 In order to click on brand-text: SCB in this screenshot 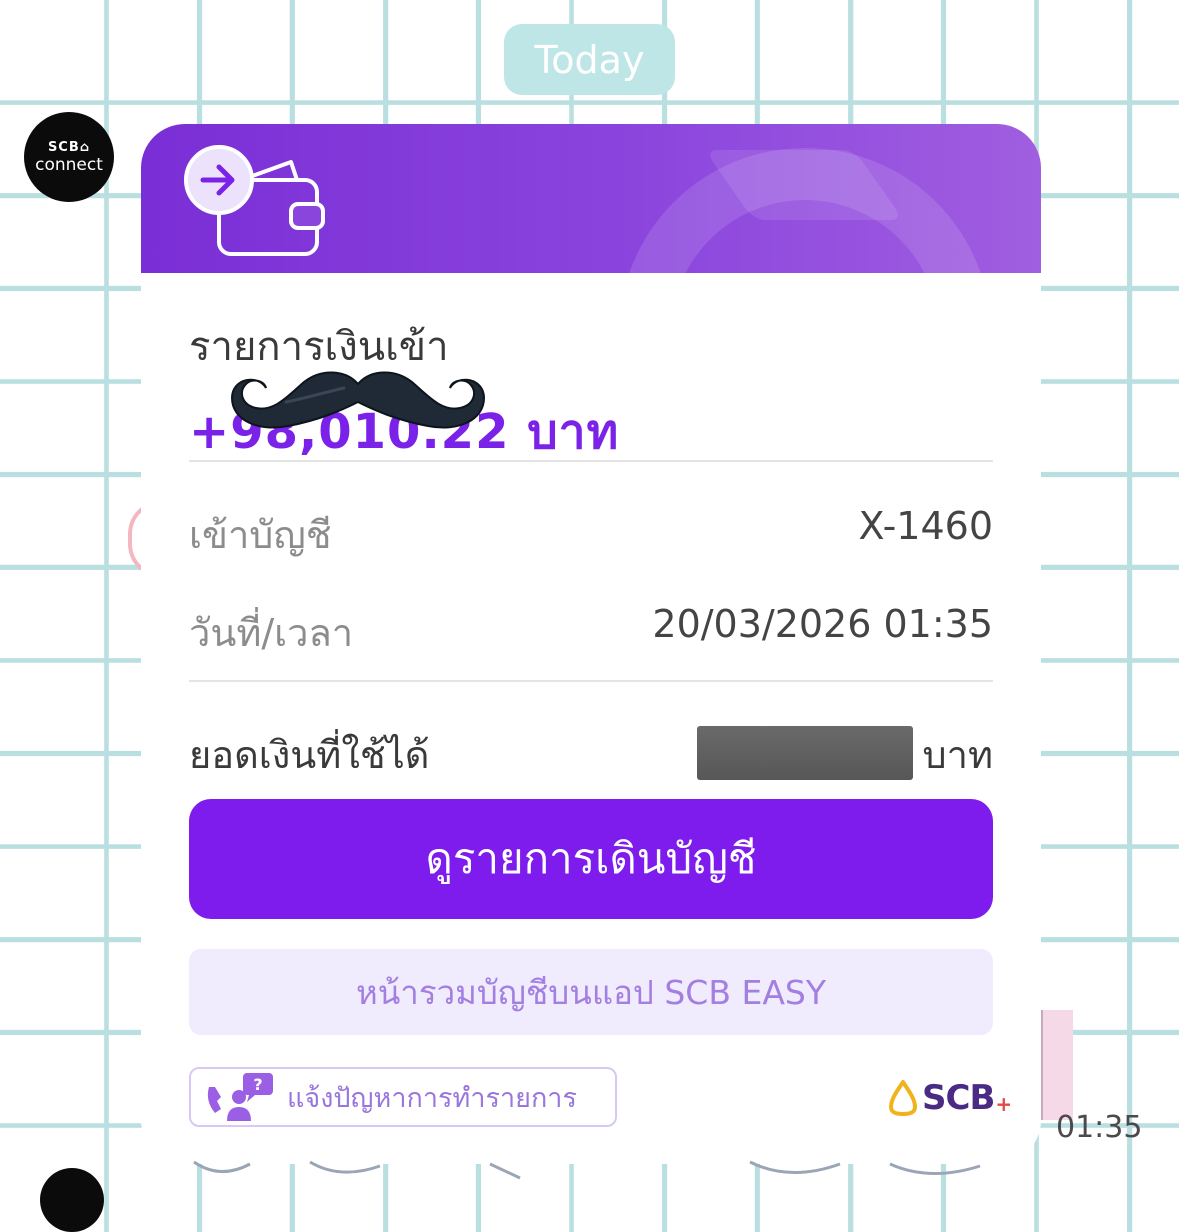, I will do `click(958, 1098)`.